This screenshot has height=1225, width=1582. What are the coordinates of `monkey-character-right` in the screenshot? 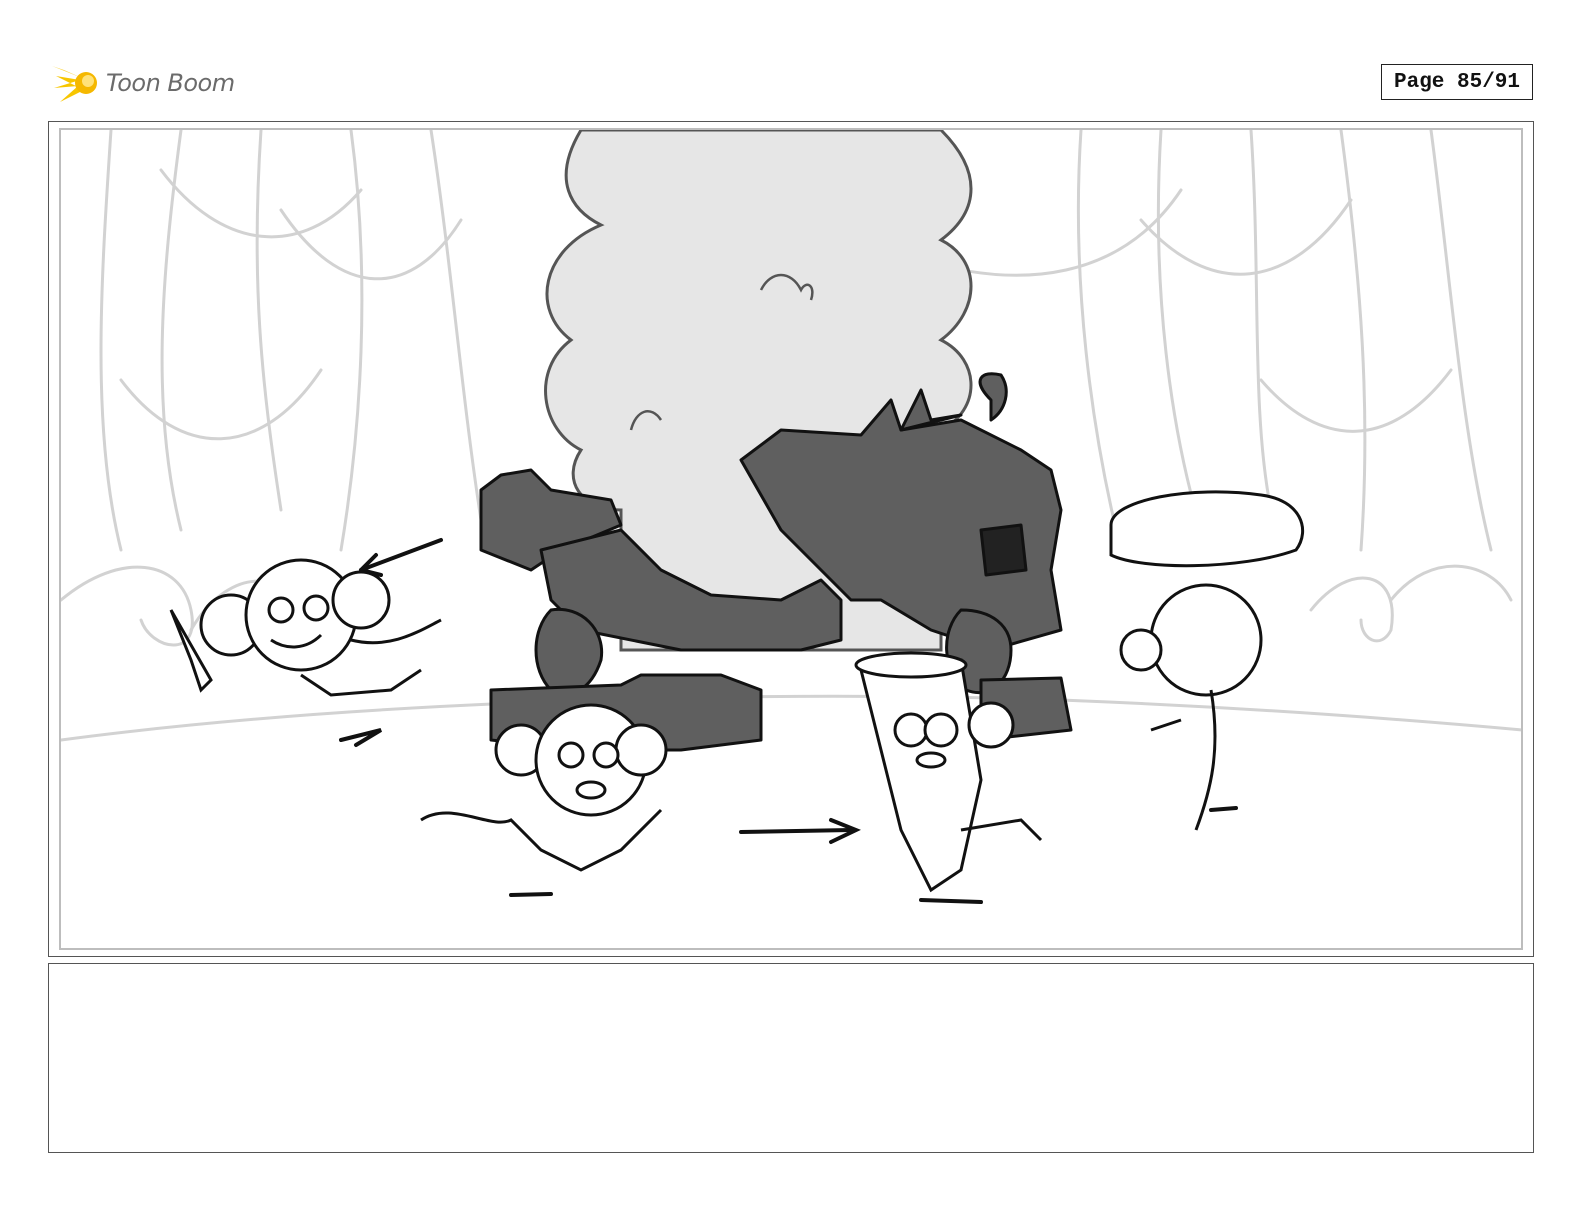 It's located at (1207, 660).